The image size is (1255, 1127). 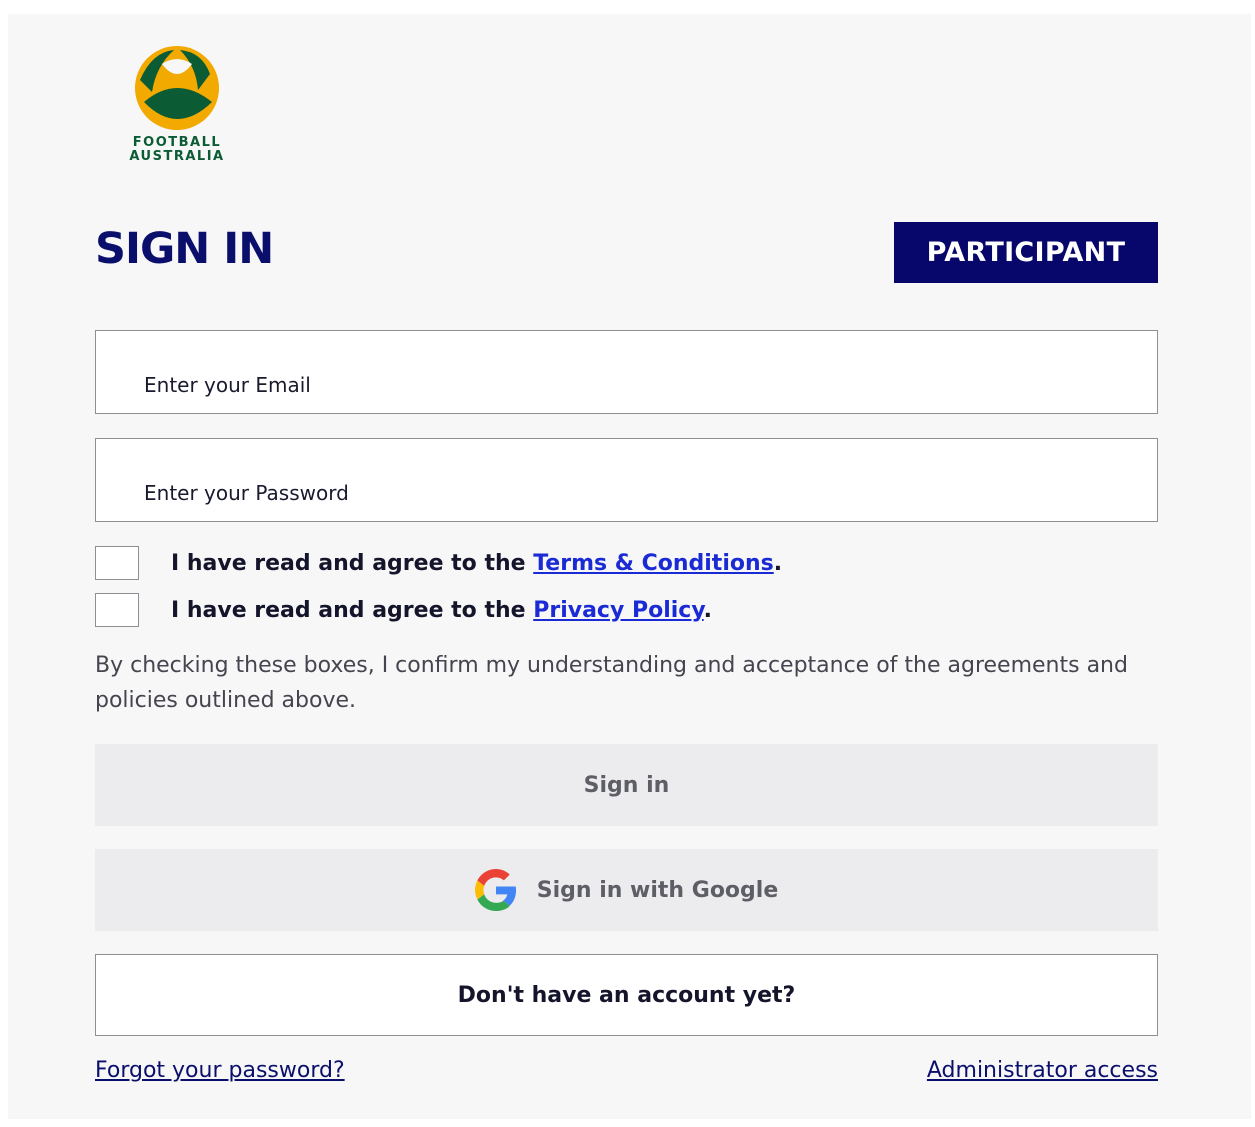 I want to click on administrator-access-link: Administrator access, so click(x=1042, y=1070).